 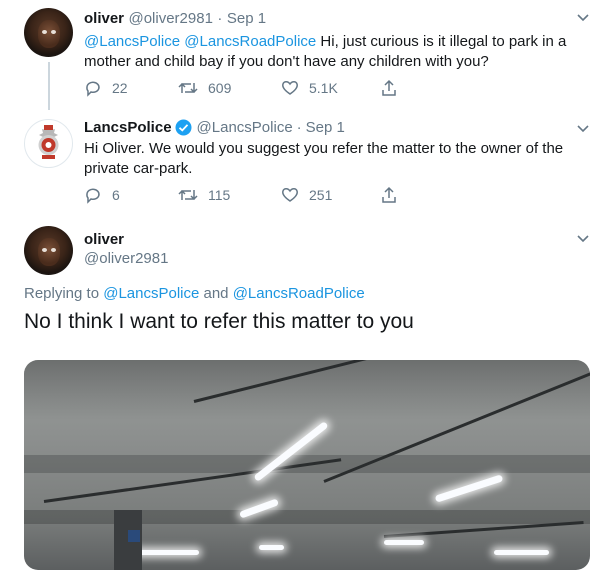 I want to click on ceiling-beam, so click(x=307, y=517).